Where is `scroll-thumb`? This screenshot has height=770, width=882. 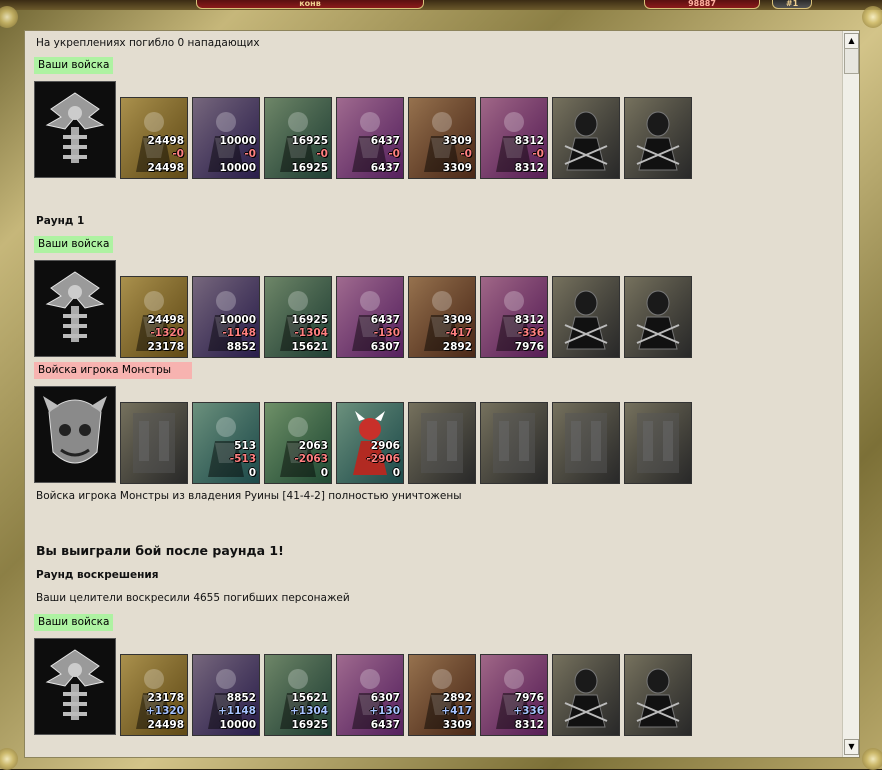
scroll-thumb is located at coordinates (851, 61).